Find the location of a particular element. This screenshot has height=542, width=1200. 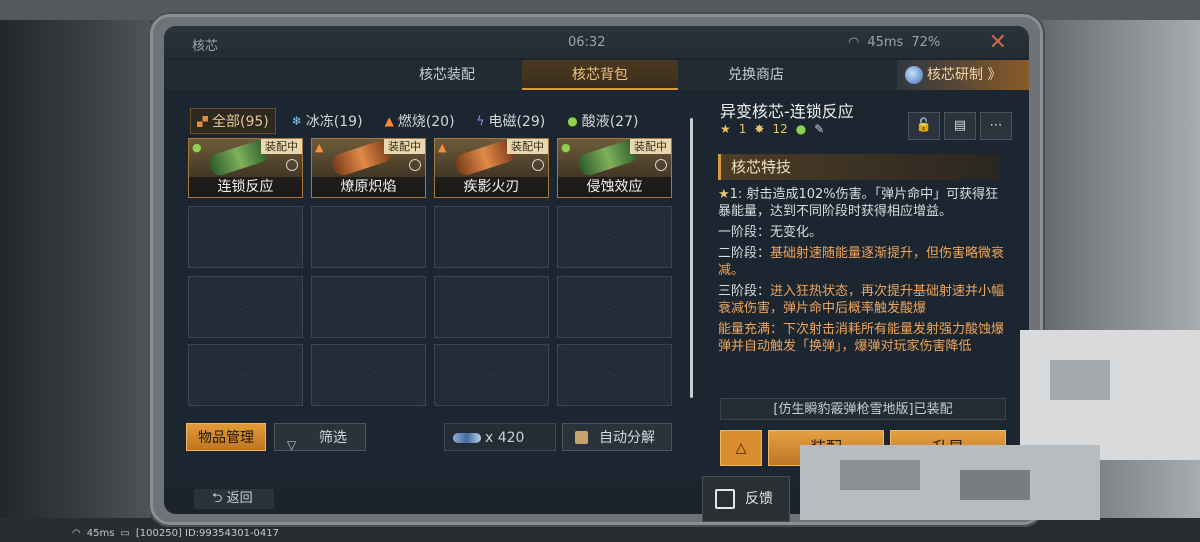

triangle-down-icon: ▽ is located at coordinates (292, 445).